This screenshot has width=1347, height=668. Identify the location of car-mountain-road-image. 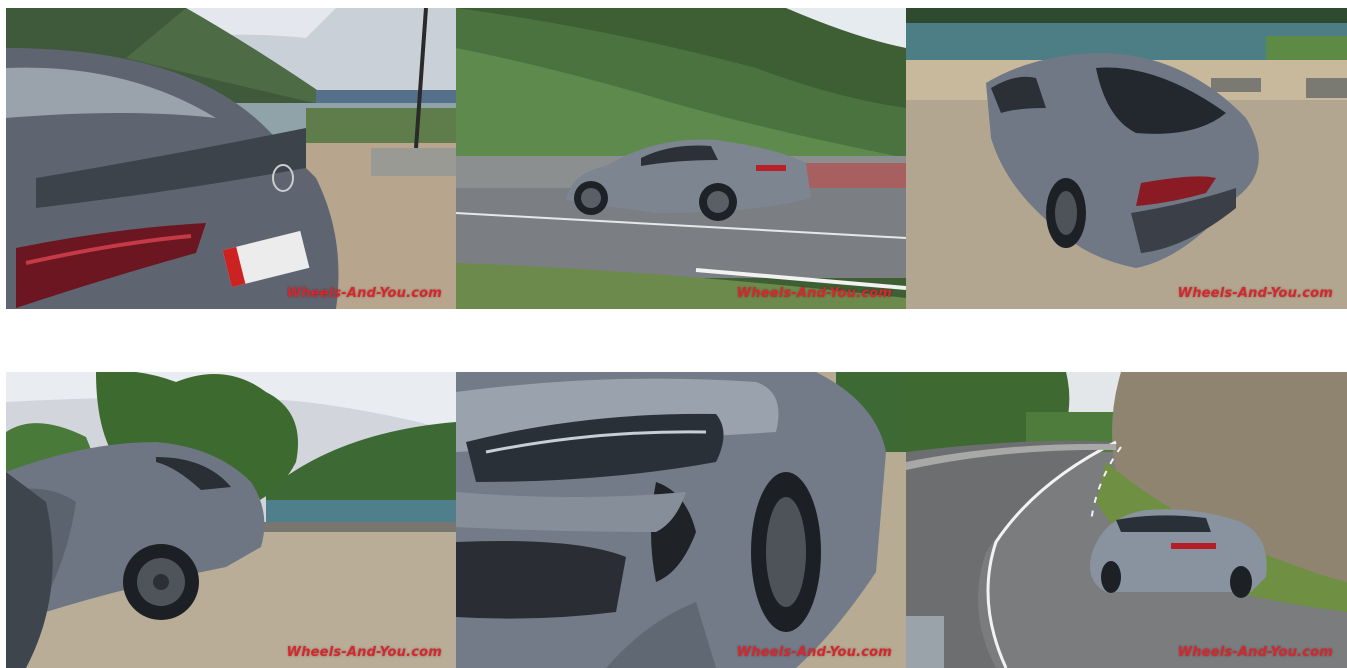
(1126, 520).